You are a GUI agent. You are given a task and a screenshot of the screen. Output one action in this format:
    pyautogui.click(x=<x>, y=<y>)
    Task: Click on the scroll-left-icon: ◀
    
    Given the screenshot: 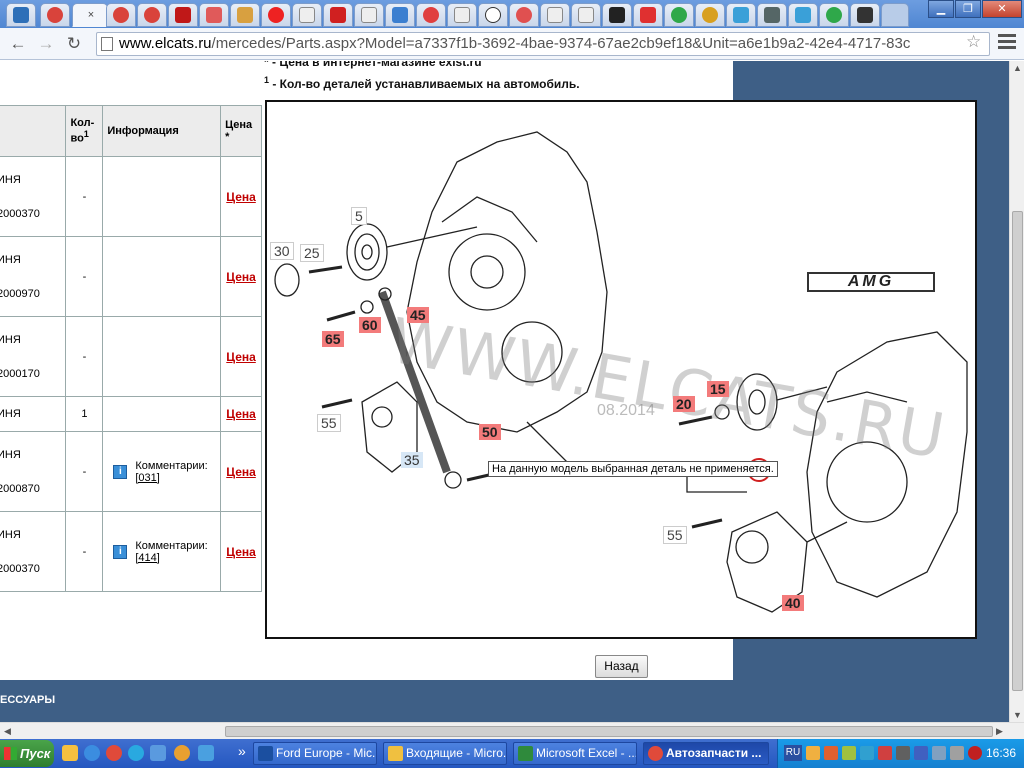 What is the action you would take?
    pyautogui.click(x=7, y=731)
    